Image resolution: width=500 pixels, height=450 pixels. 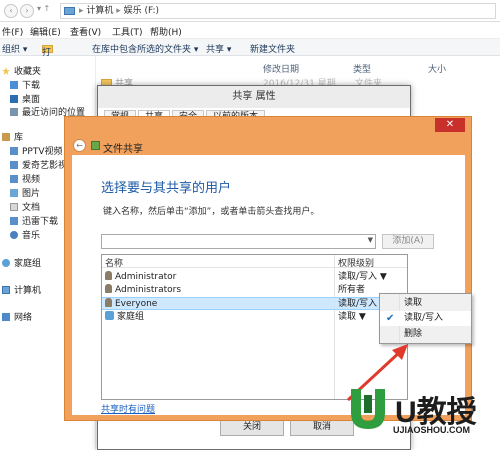 What do you see at coordinates (418, 415) in the screenshot?
I see `watermark: U教授 UJIAOSHOU.COM` at bounding box center [418, 415].